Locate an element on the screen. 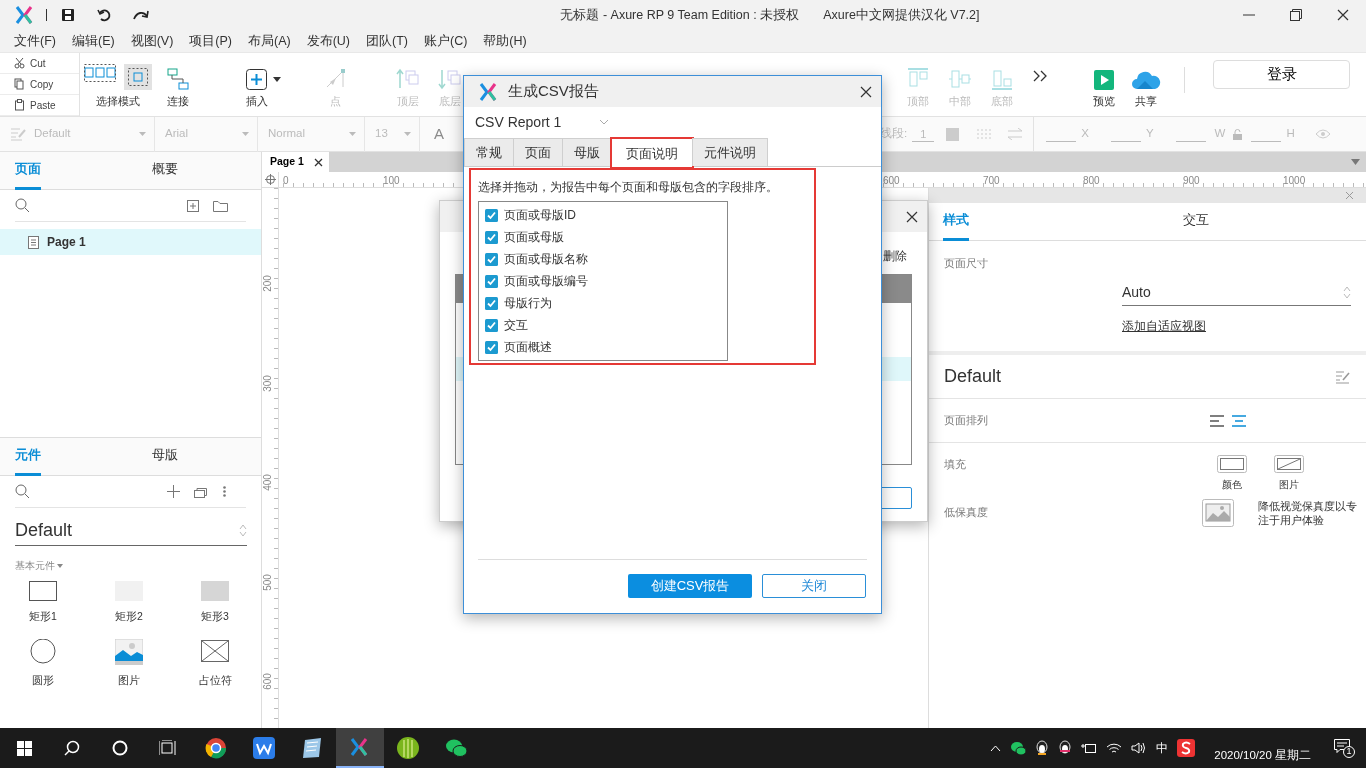  widget-item: 图片 is located at coordinates (129, 663).